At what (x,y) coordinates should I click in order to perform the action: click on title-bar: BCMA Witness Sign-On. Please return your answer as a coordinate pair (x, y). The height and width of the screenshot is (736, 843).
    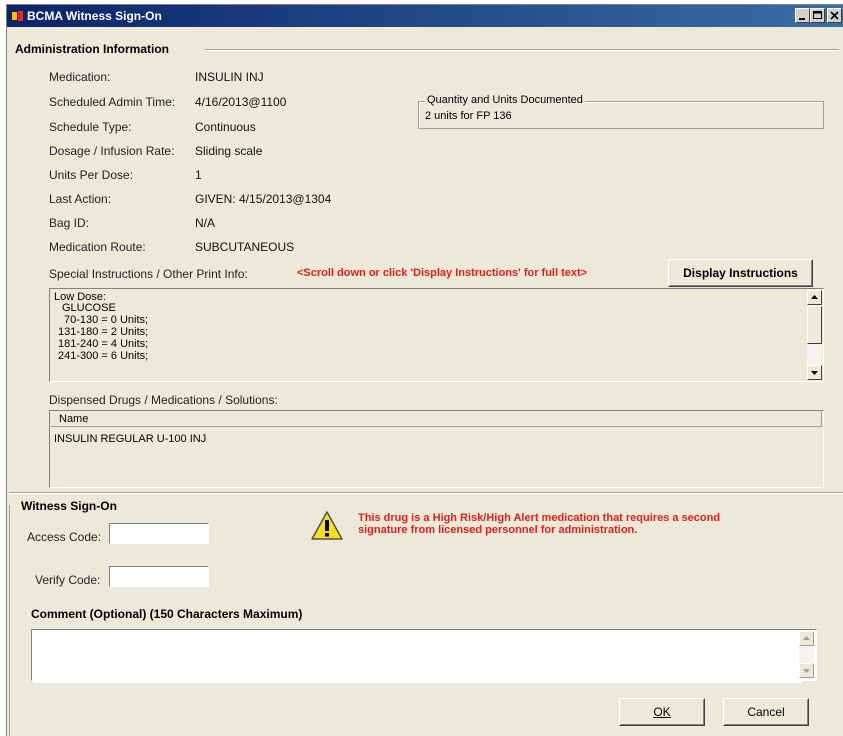
    Looking at the image, I should click on (425, 16).